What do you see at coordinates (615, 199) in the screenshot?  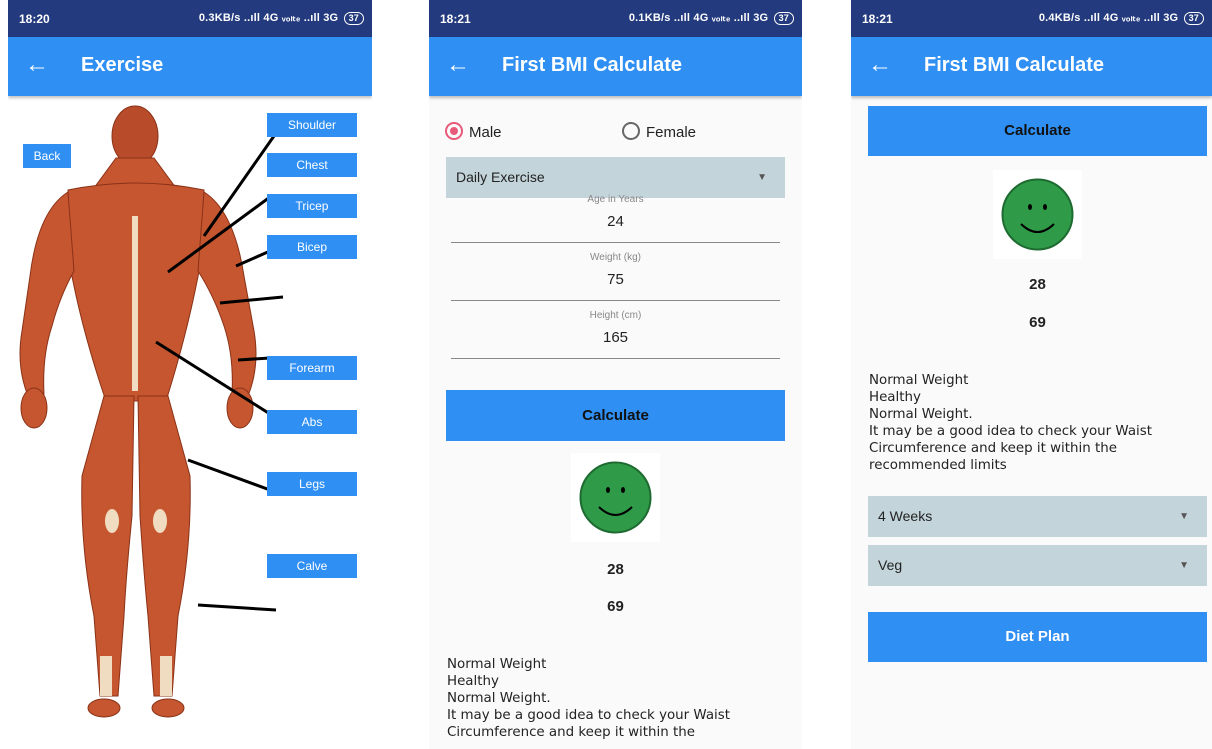 I see `age-hint: Age in Years` at bounding box center [615, 199].